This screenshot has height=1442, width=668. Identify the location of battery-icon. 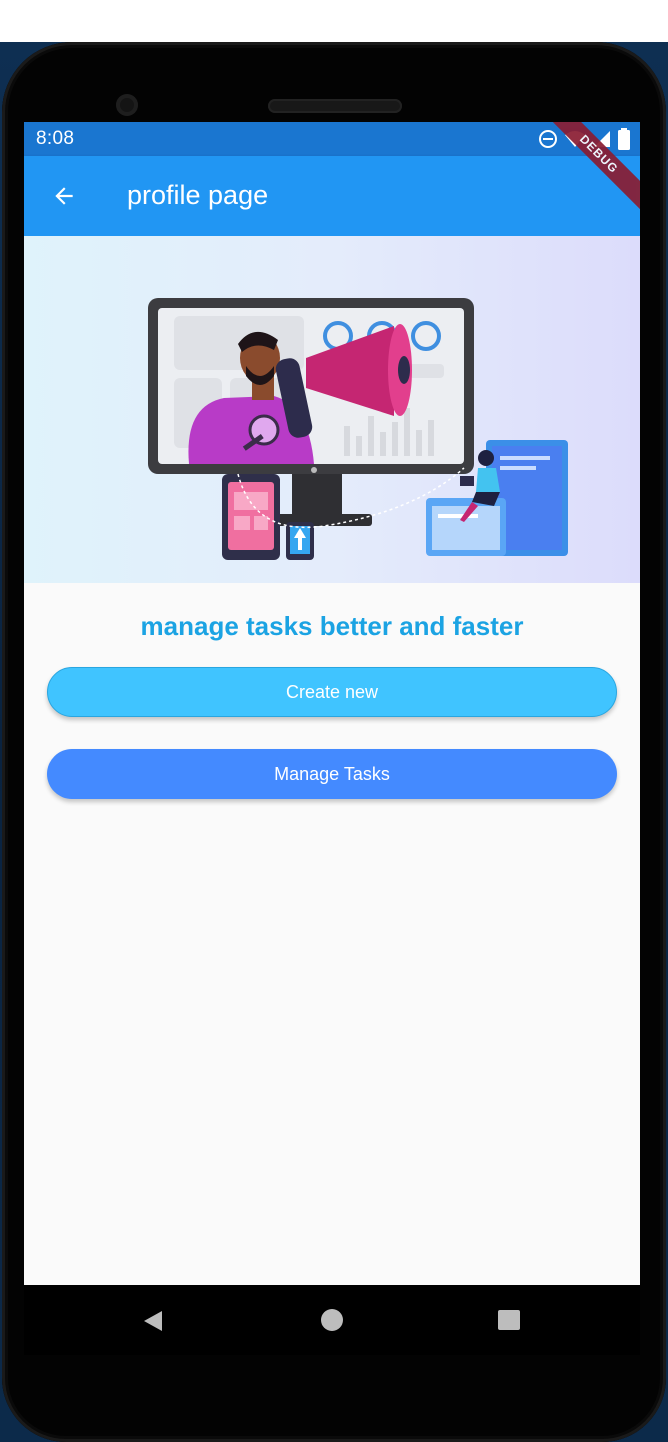
(624, 139).